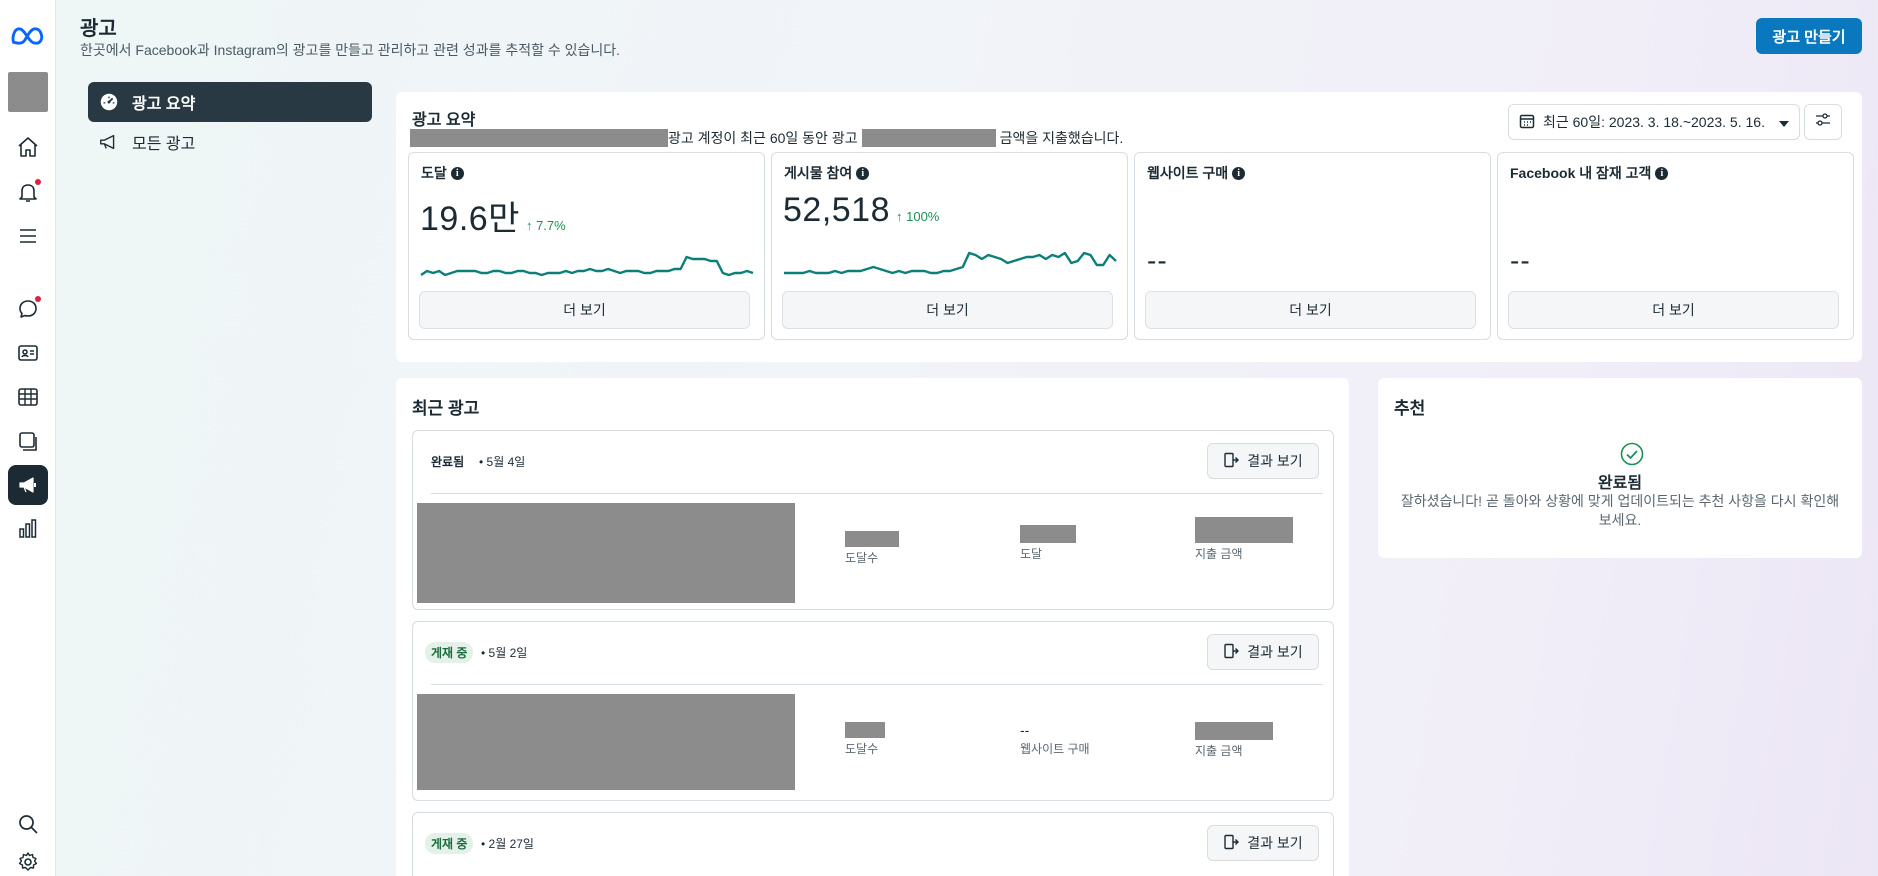  I want to click on metric-card-website-purchases: 웹사이트 구매 i -- 더 보기, so click(1312, 246).